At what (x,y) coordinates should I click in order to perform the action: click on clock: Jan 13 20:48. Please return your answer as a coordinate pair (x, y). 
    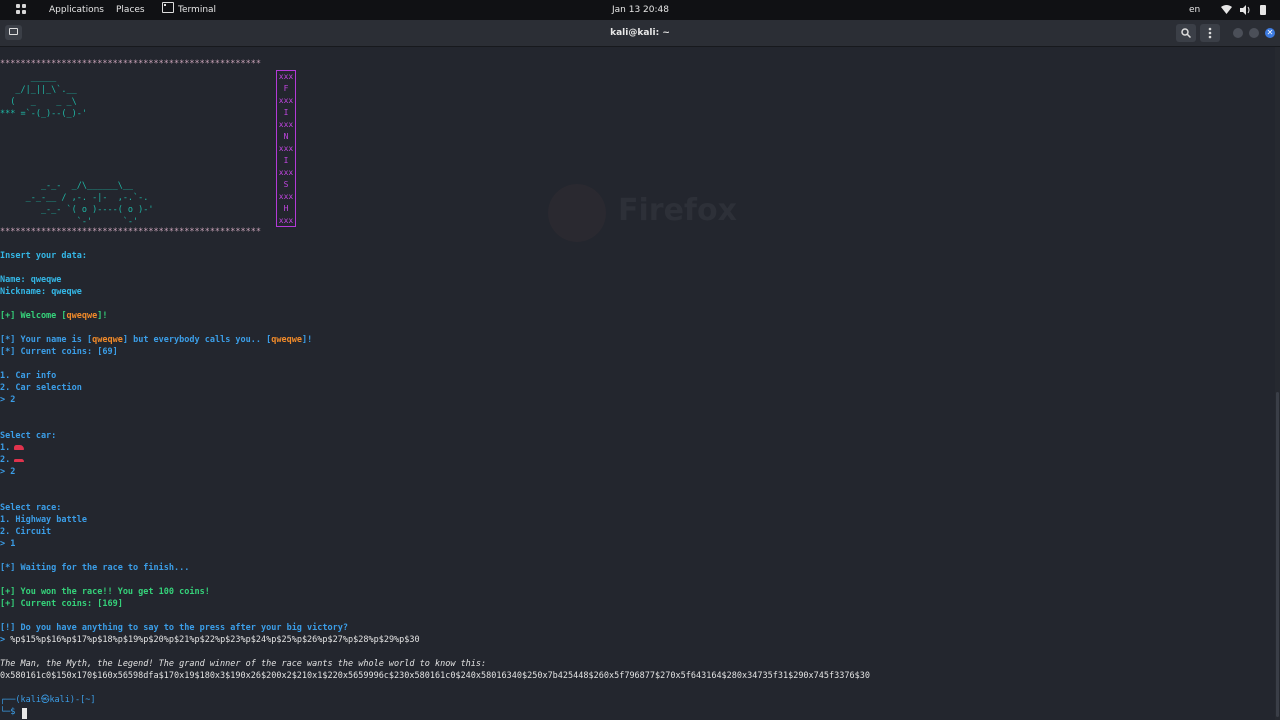
    Looking at the image, I should click on (640, 10).